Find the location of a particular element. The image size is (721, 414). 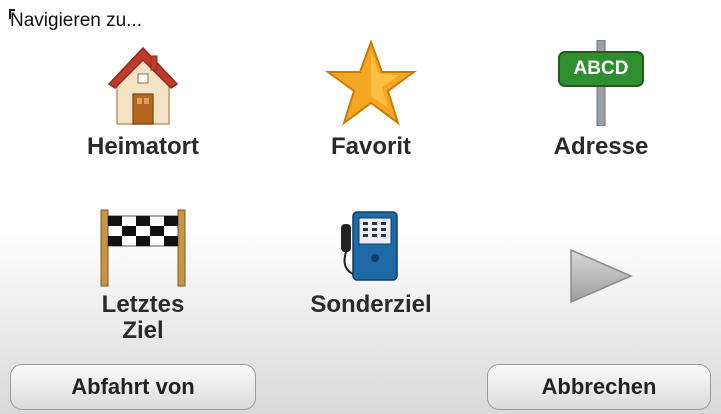

menu-item-point-of-interest: Sonderziel is located at coordinates (371, 286).